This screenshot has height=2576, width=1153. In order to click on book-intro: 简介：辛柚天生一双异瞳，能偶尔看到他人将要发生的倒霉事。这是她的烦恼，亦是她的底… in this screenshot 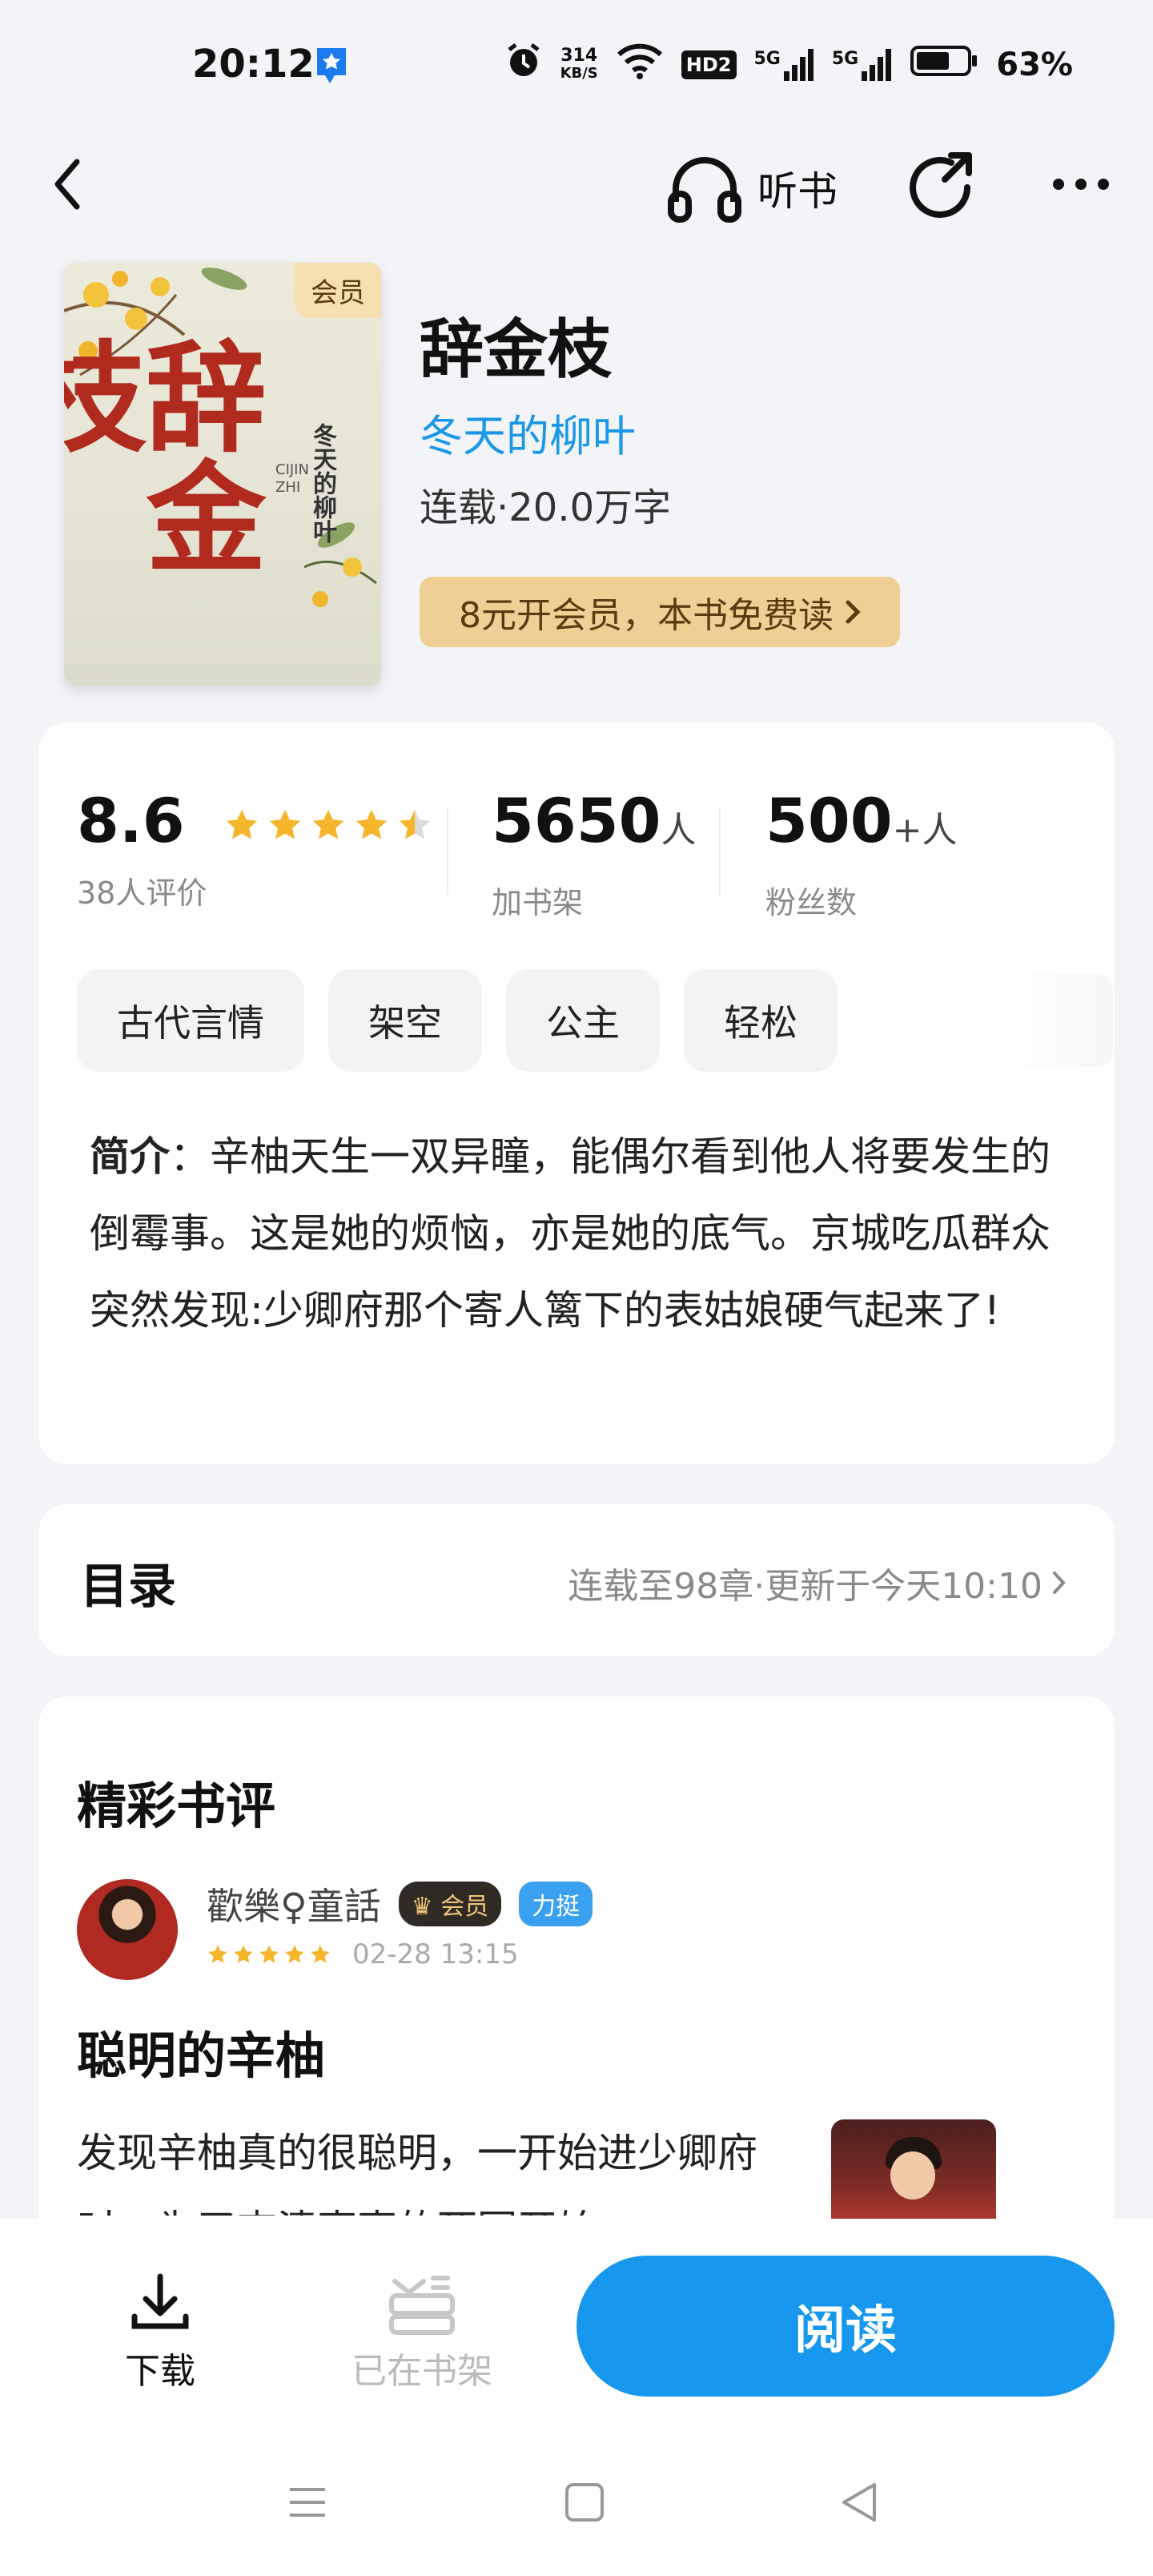, I will do `click(578, 1233)`.